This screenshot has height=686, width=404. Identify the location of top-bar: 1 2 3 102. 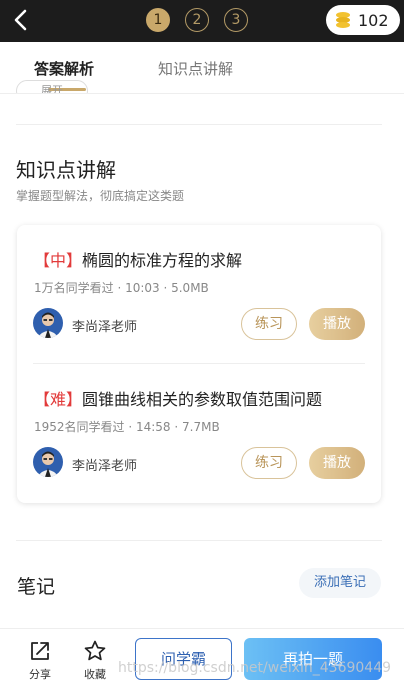
(202, 21).